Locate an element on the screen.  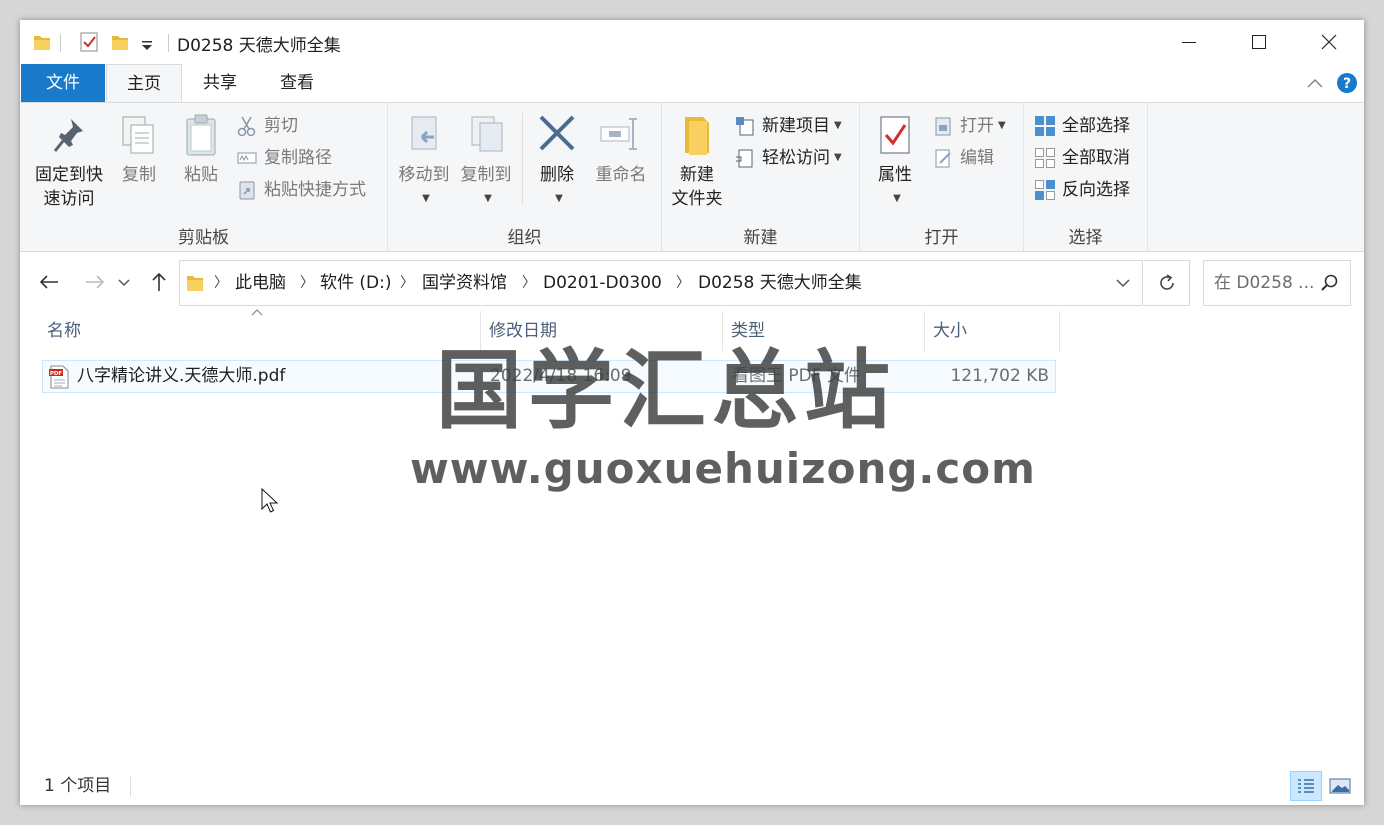
pin-label-2: 速访问 is located at coordinates (69, 199).